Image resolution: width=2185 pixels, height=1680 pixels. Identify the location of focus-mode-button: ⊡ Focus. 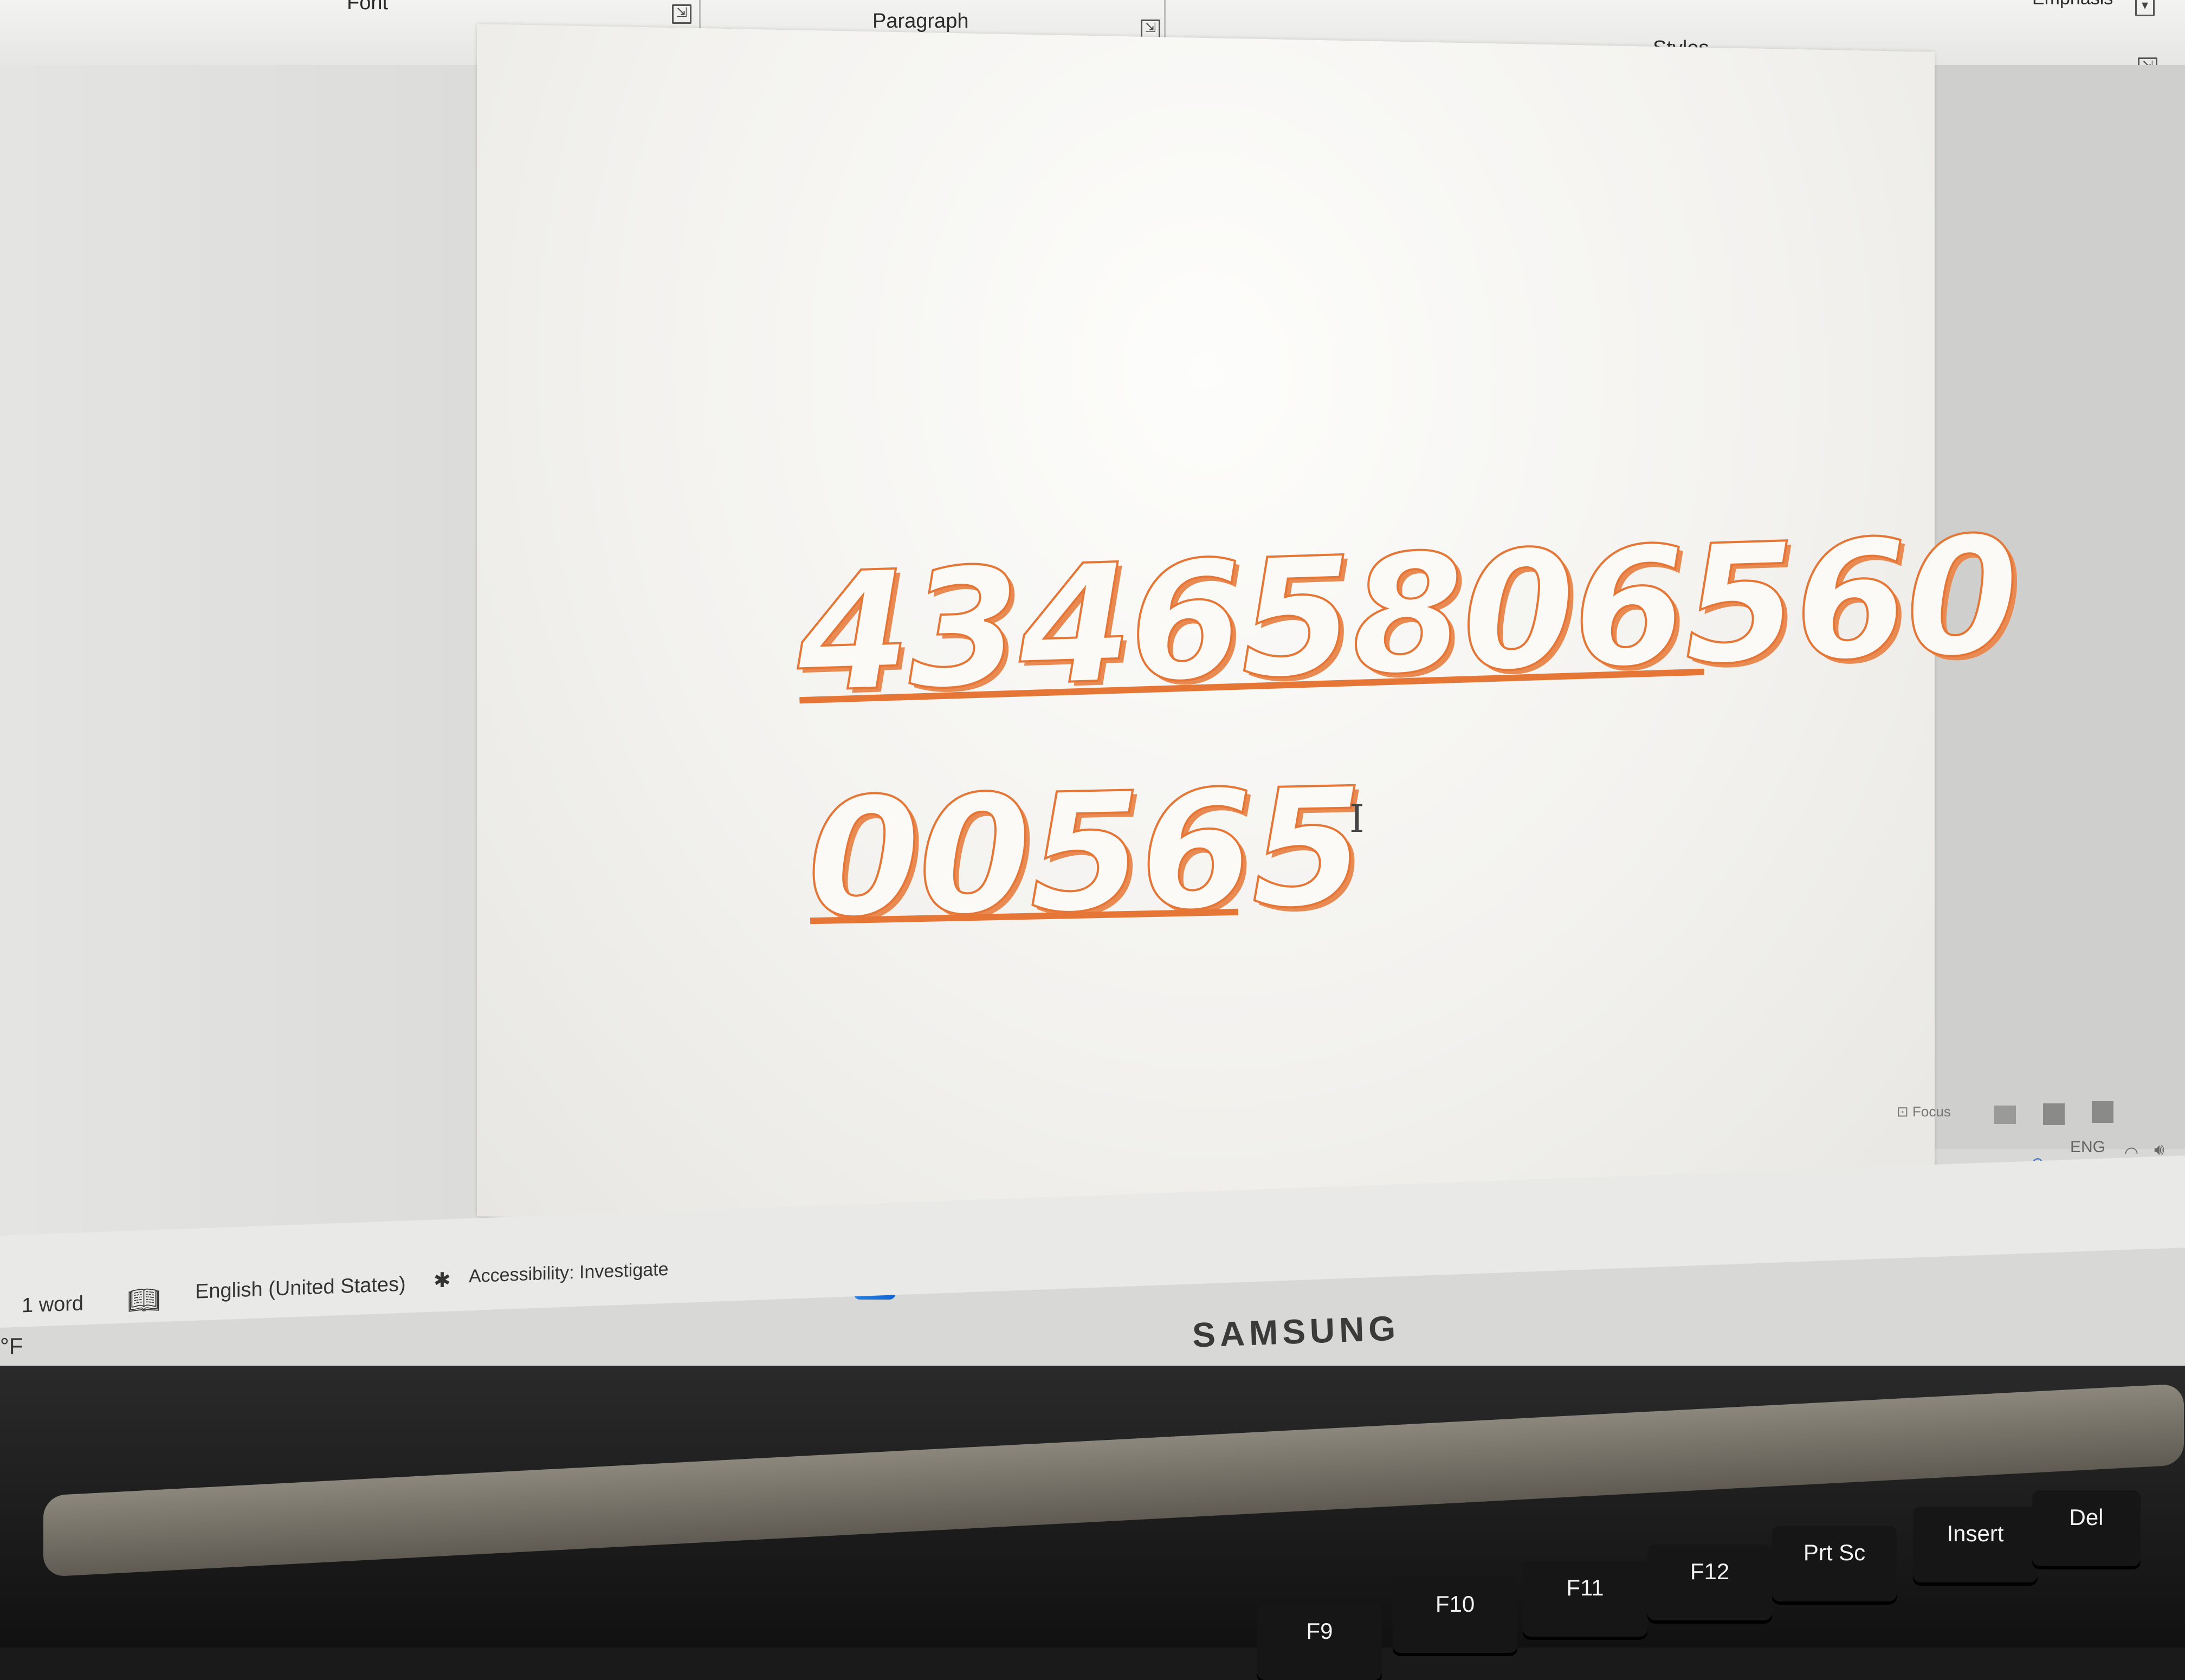
(1924, 1112).